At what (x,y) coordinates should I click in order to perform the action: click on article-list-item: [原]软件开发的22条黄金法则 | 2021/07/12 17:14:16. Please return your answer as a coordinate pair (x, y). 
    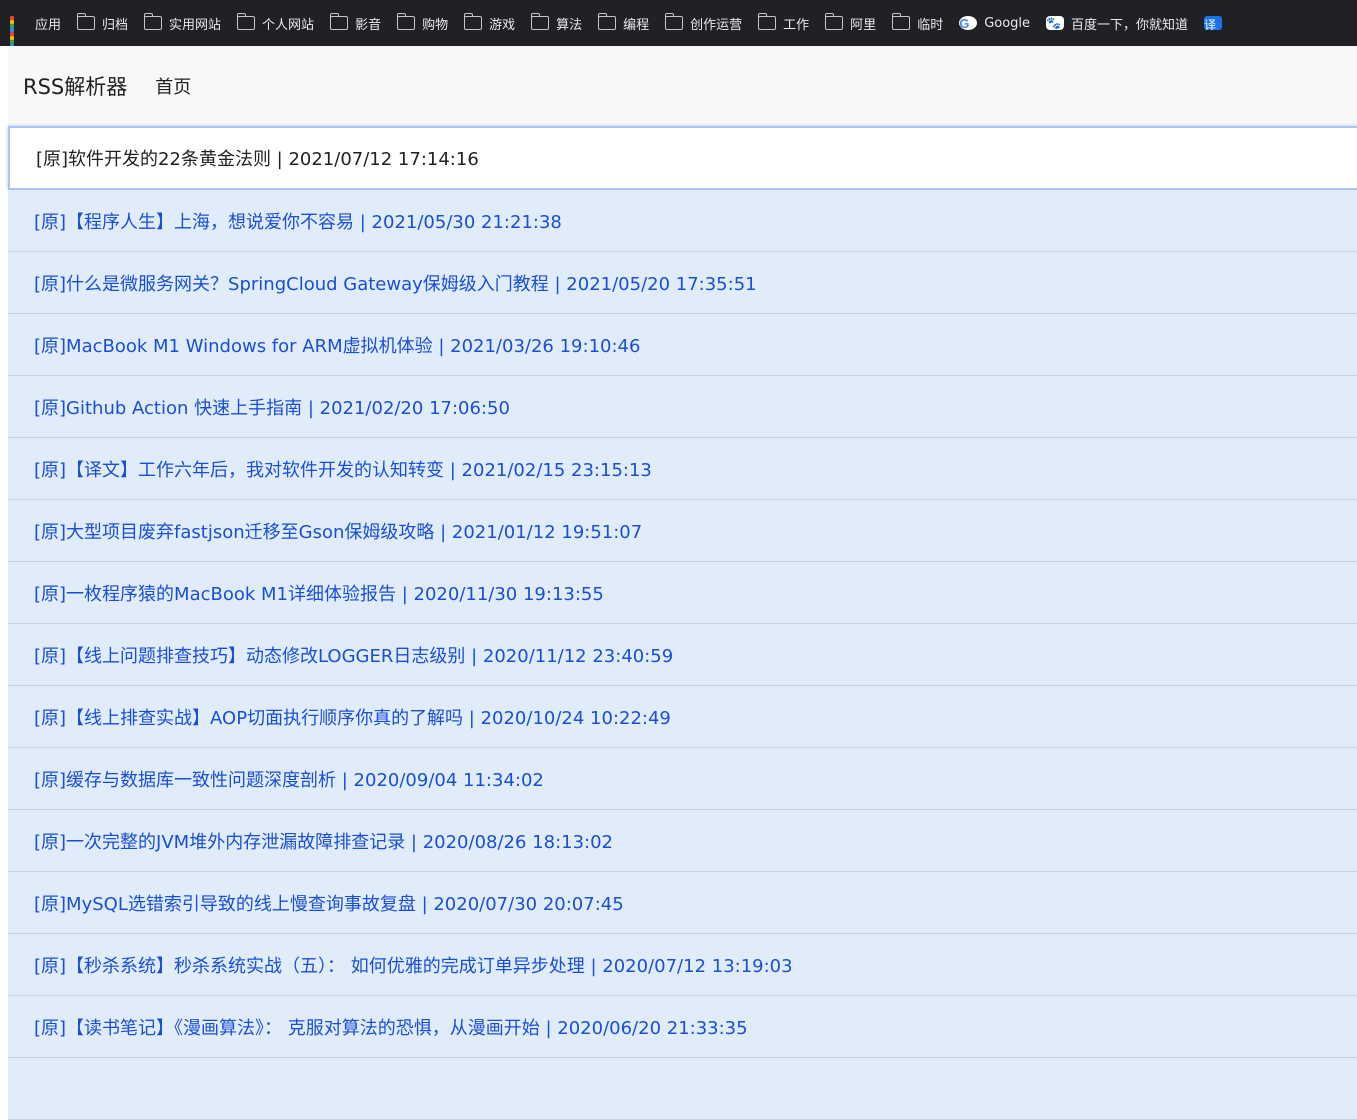
    Looking at the image, I should click on (682, 158).